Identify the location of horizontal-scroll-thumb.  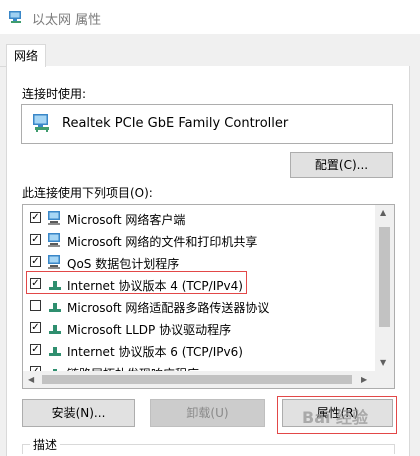
(197, 379).